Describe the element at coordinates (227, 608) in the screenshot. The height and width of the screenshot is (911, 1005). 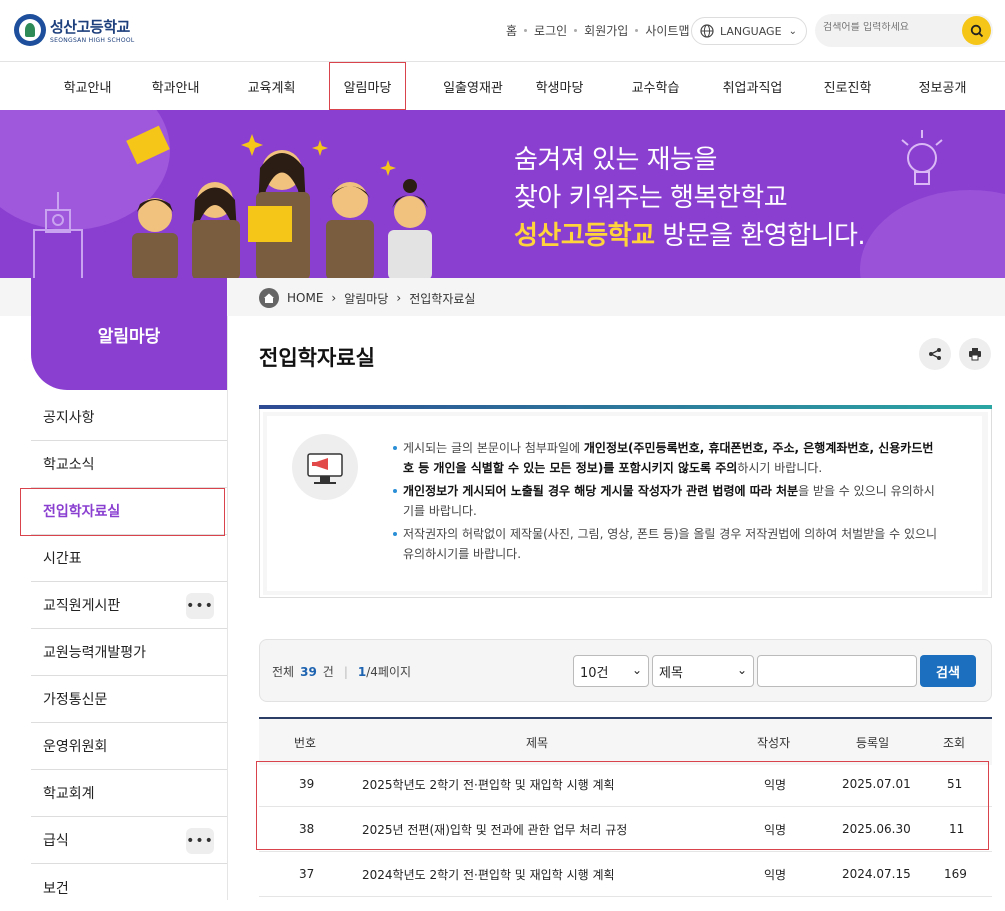
I see `divider` at that location.